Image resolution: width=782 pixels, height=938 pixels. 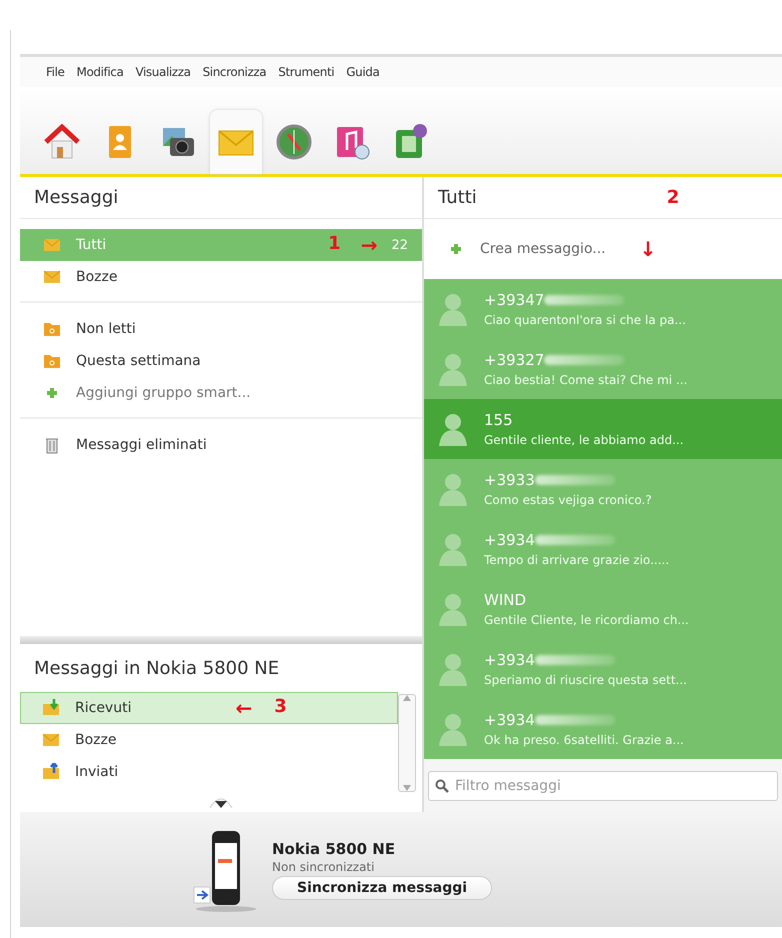 What do you see at coordinates (106, 329) in the screenshot?
I see `folder-label: Non letti` at bounding box center [106, 329].